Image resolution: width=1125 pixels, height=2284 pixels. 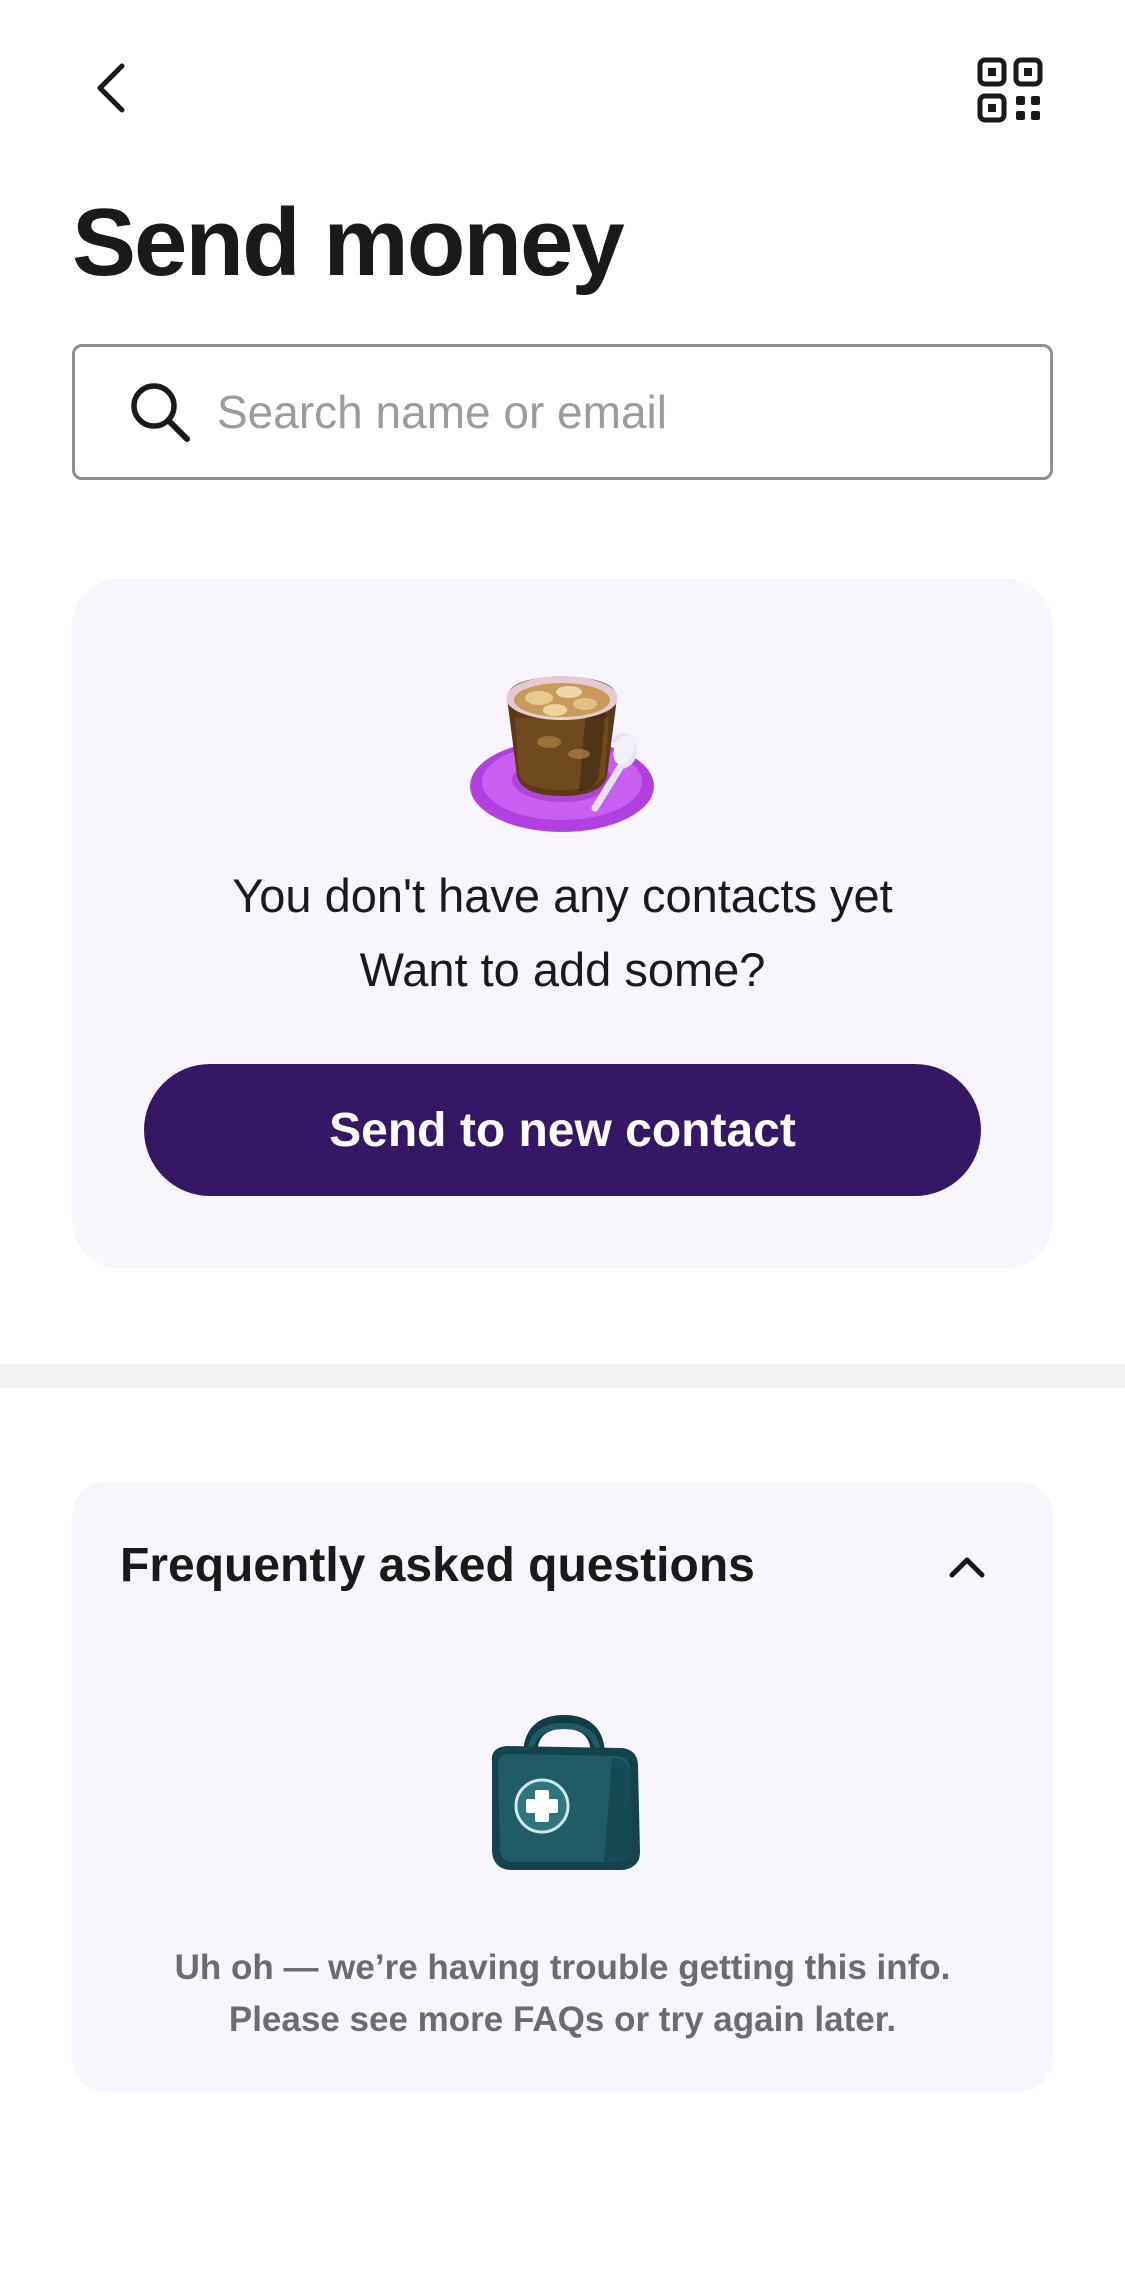 I want to click on chevron-up-icon, so click(x=967, y=1566).